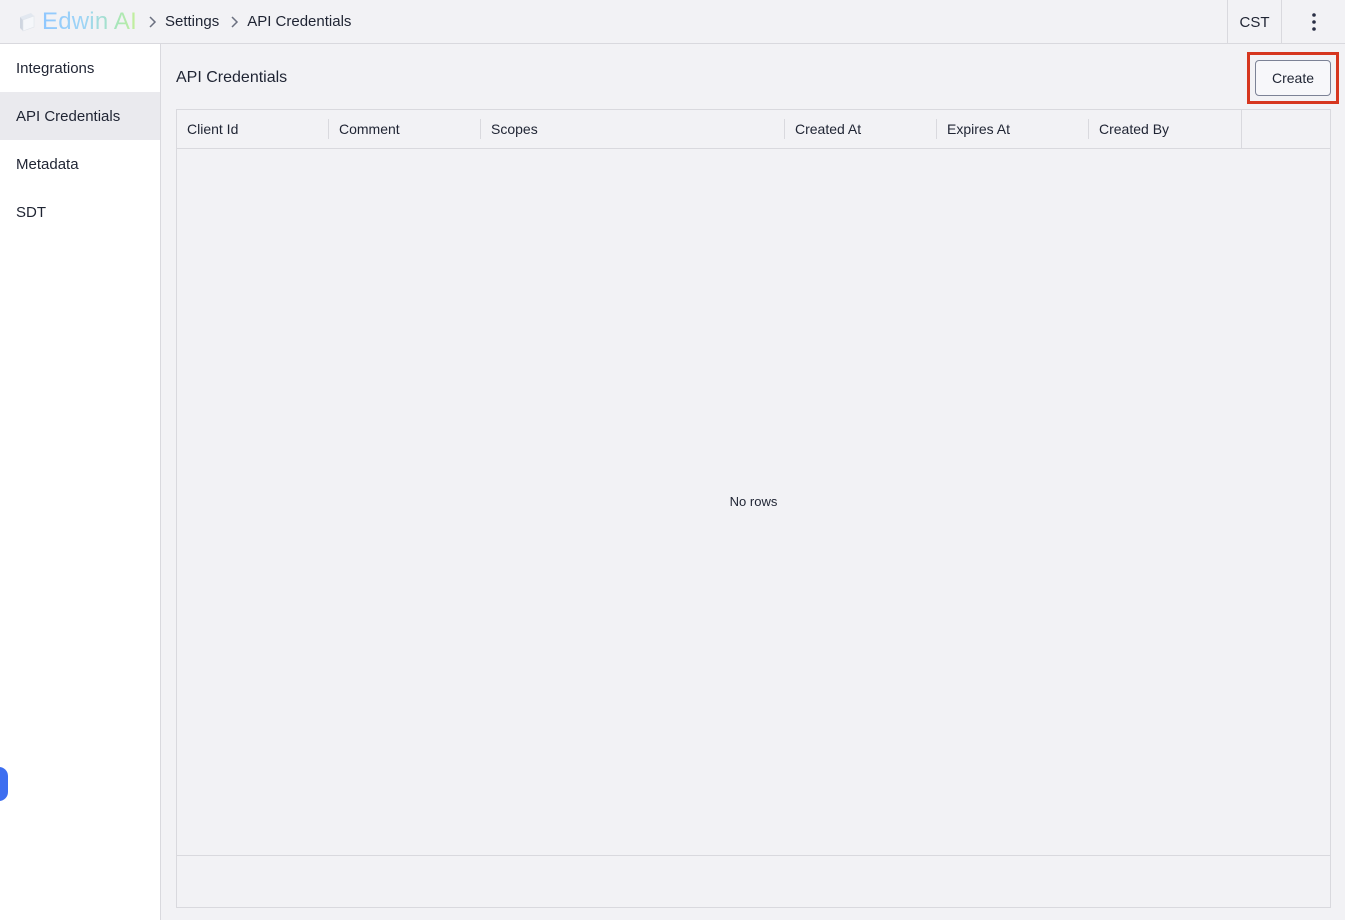 The width and height of the screenshot is (1345, 920). What do you see at coordinates (80, 68) in the screenshot?
I see `sidebar-item-integrations: Integrations` at bounding box center [80, 68].